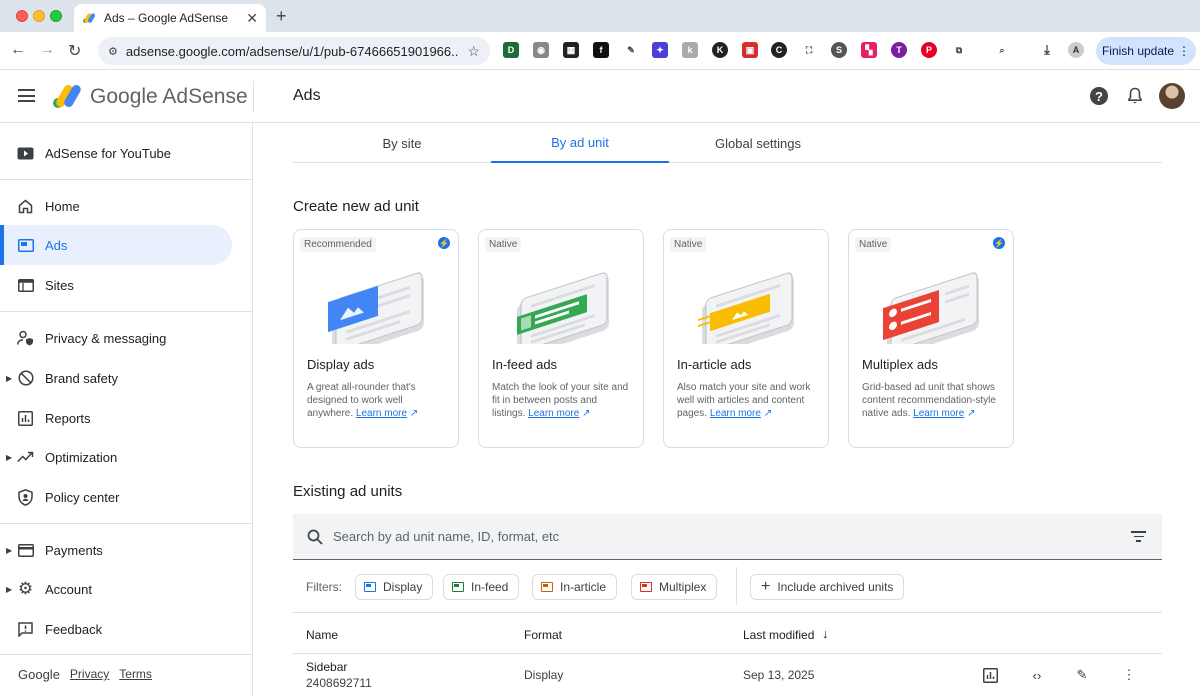 The width and height of the screenshot is (1200, 697). What do you see at coordinates (169, 97) in the screenshot?
I see `brand-name: Google AdSense` at bounding box center [169, 97].